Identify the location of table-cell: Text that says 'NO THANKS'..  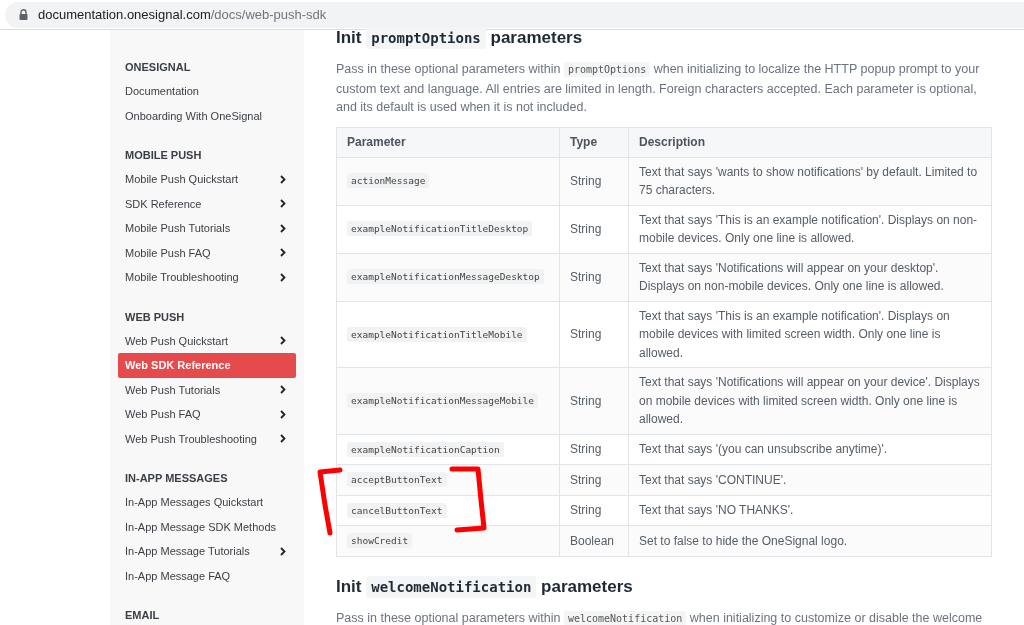
(810, 510).